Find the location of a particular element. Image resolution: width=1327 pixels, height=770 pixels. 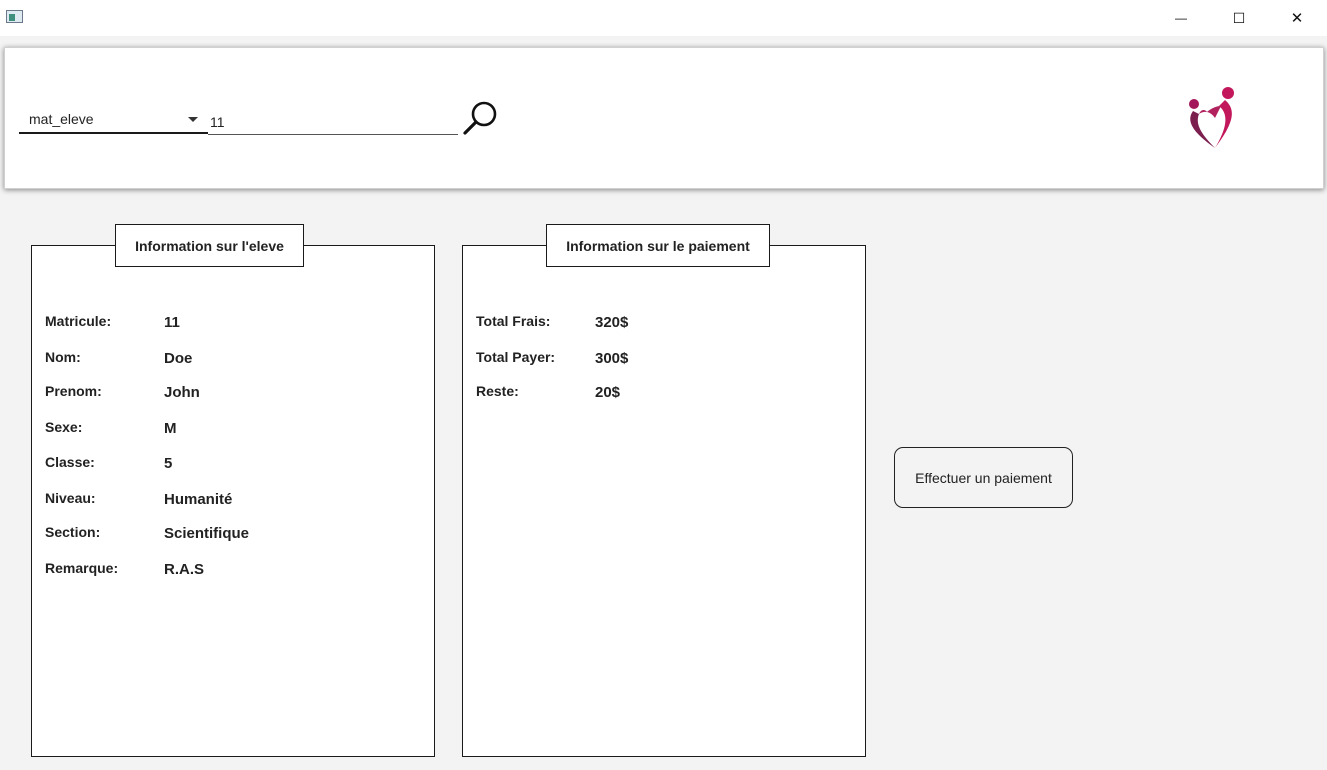

search-input is located at coordinates (333, 120).